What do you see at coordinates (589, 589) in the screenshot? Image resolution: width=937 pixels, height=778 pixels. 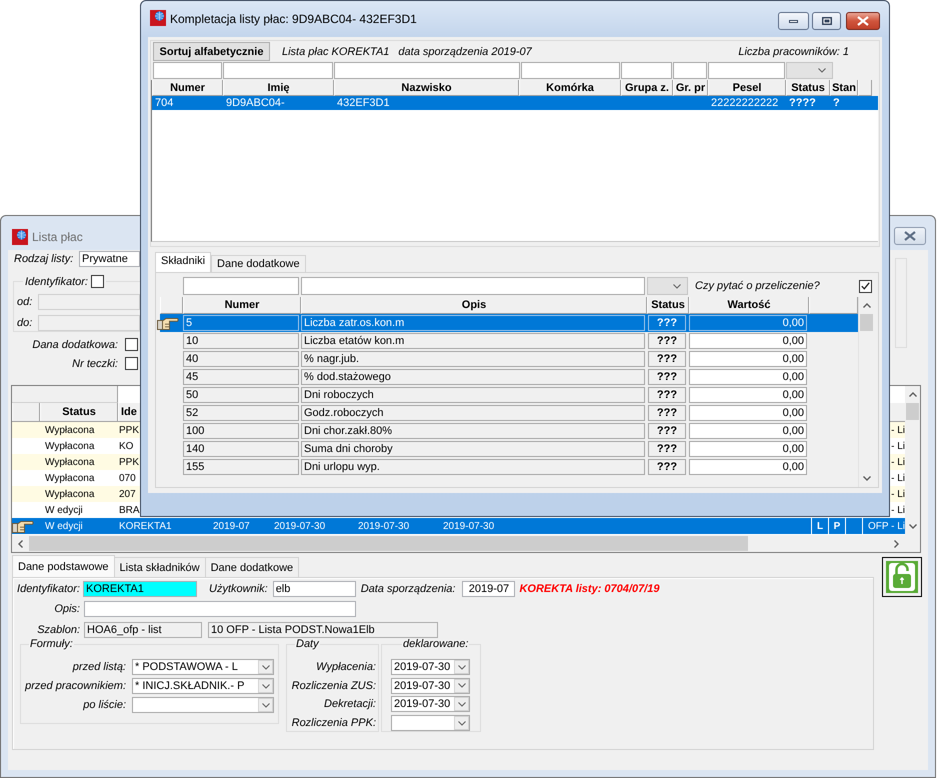 I see `correction-note: KOREKTA listy: 0704/07/19` at bounding box center [589, 589].